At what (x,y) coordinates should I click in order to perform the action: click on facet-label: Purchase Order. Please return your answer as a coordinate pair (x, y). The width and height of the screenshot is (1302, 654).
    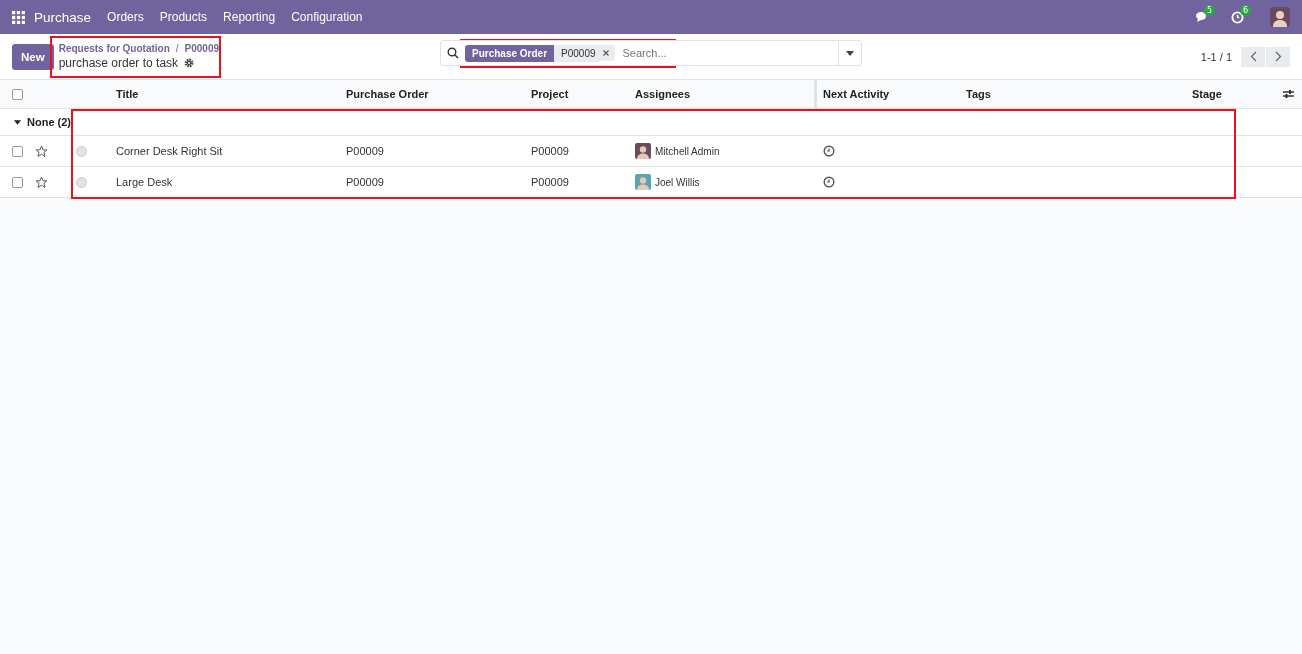
    Looking at the image, I should click on (510, 53).